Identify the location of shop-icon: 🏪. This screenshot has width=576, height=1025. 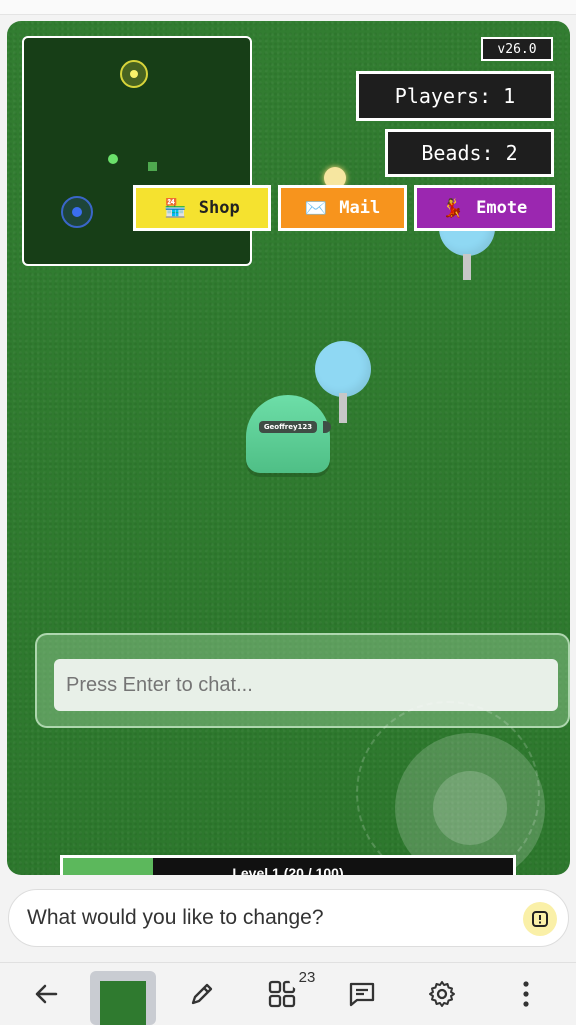
(175, 208).